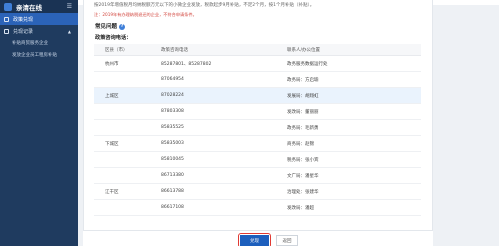 The image size is (499, 246). What do you see at coordinates (257, 96) in the screenshot?
I see `table-row-highlighted: 上城区 87028224 发展局：胡翔虹` at bounding box center [257, 96].